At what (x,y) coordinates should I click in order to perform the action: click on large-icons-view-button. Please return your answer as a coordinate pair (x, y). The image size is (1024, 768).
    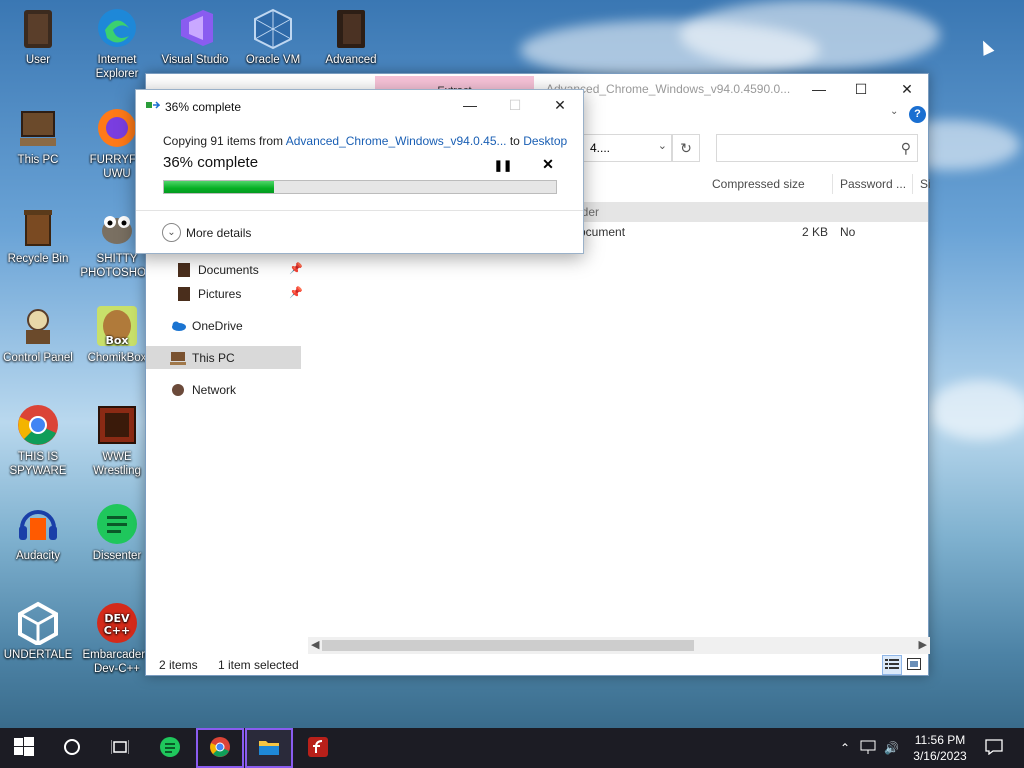
    Looking at the image, I should click on (914, 665).